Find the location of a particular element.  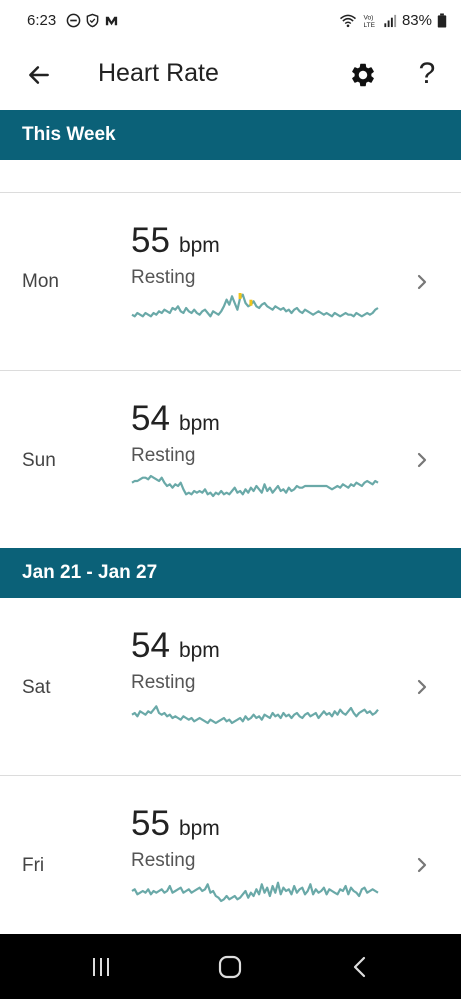

do-not-disturb-icon is located at coordinates (73, 20).